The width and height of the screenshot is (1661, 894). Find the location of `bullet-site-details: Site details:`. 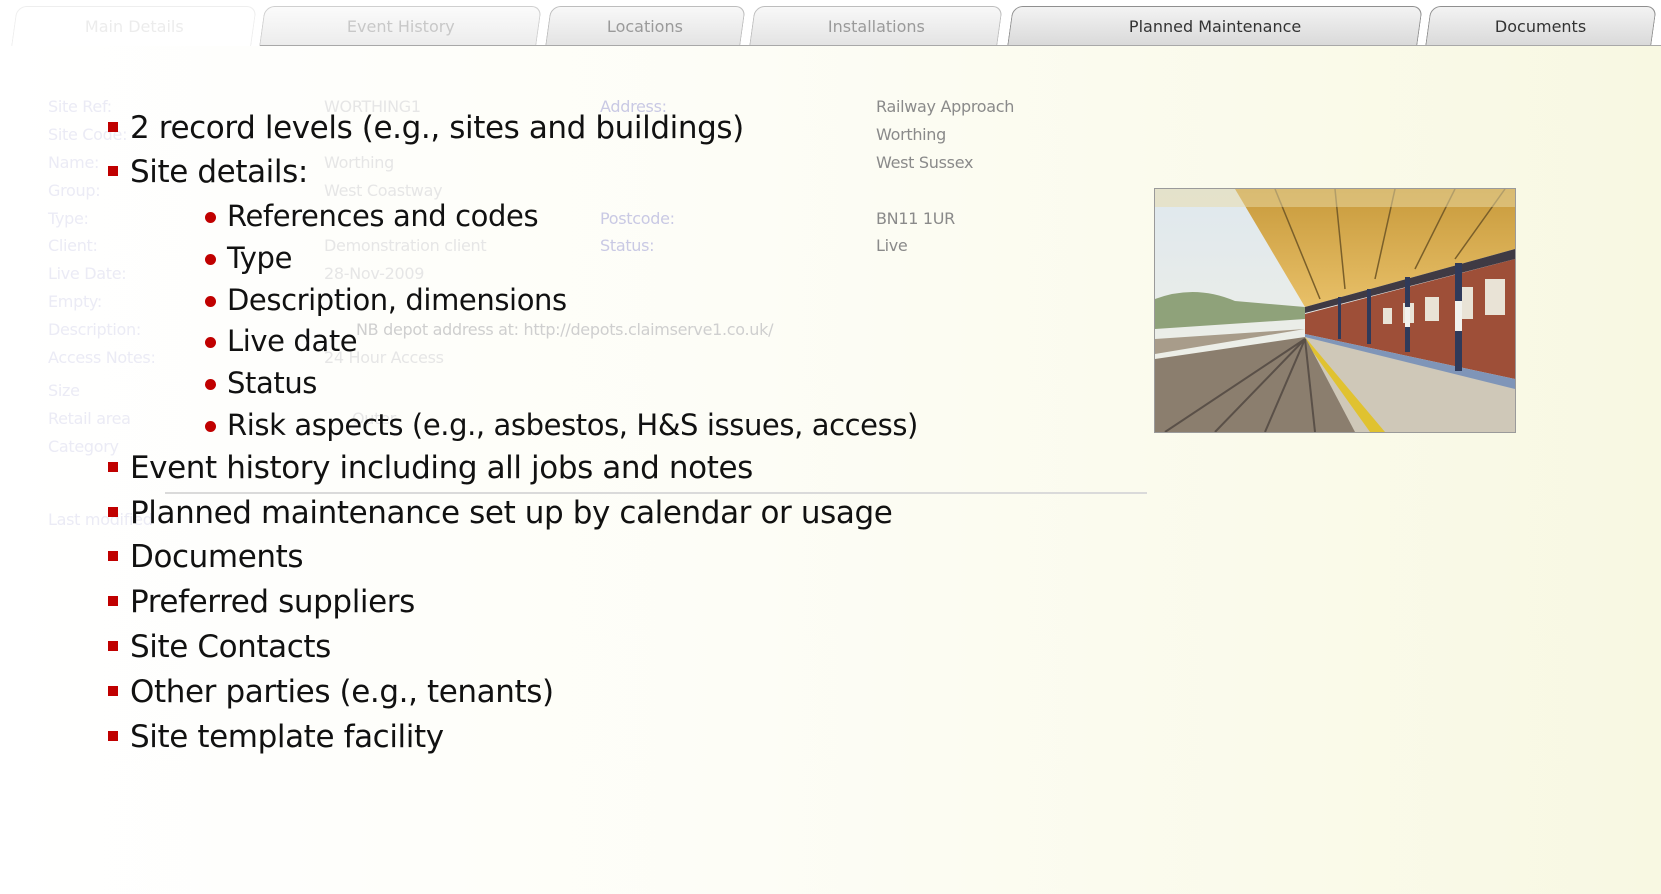

bullet-site-details: Site details: is located at coordinates (219, 172).